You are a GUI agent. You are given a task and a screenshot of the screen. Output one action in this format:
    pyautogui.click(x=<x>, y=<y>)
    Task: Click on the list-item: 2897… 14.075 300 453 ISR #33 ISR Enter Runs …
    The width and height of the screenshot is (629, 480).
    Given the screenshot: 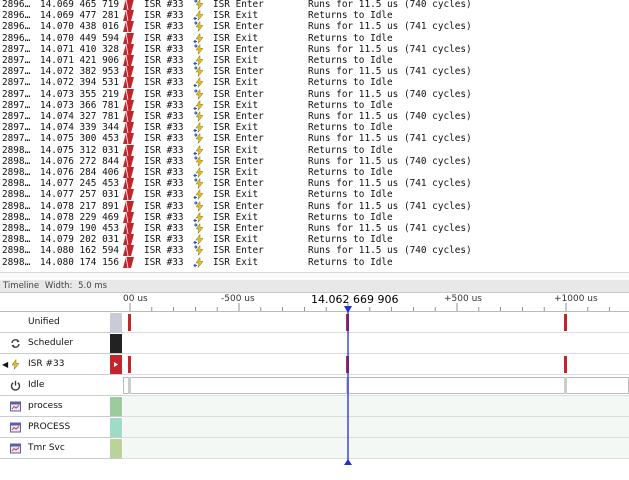 What is the action you would take?
    pyautogui.click(x=314, y=139)
    